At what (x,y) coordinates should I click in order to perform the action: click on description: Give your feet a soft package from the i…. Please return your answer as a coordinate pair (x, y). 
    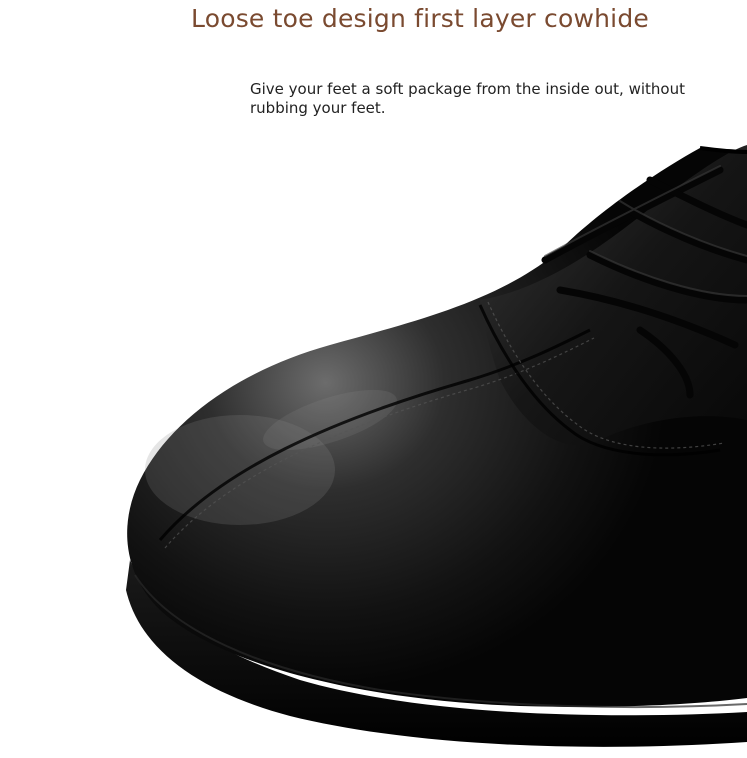
    Looking at the image, I should click on (467, 98).